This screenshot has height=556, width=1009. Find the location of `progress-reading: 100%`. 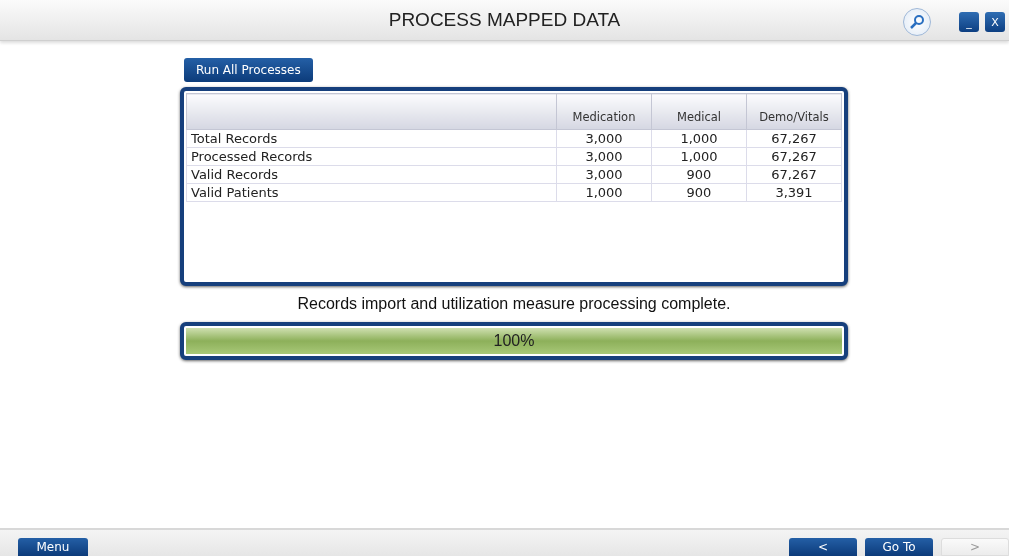

progress-reading: 100% is located at coordinates (514, 341).